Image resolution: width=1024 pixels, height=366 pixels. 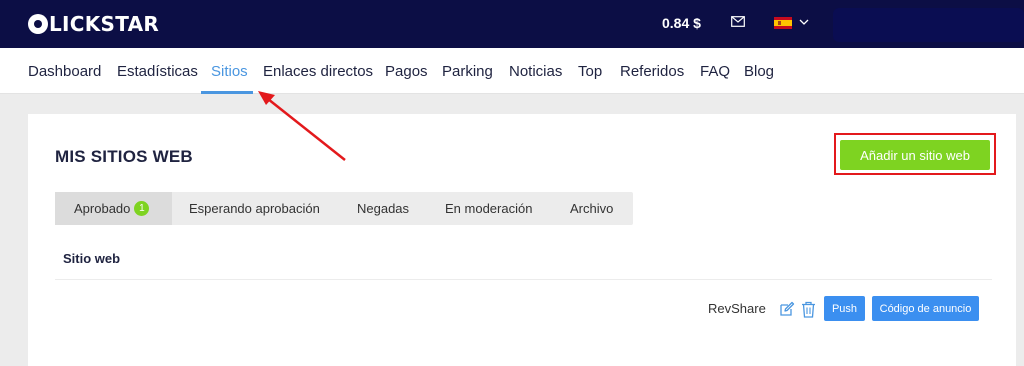 What do you see at coordinates (652, 71) in the screenshot?
I see `nav-referidos: Referidos` at bounding box center [652, 71].